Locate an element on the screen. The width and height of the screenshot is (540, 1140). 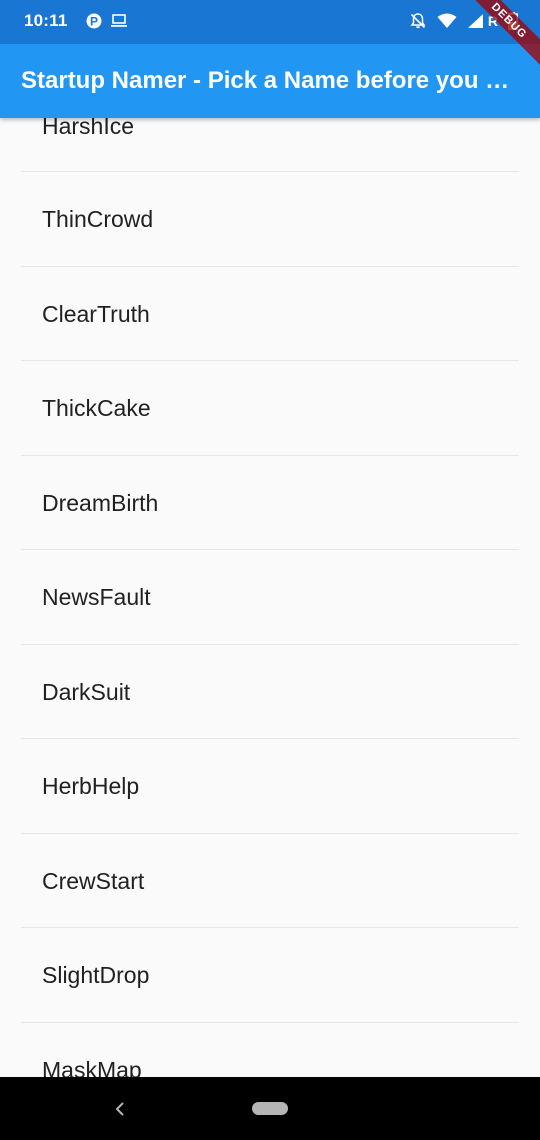
list-item-label: HerbHelp is located at coordinates (91, 786).